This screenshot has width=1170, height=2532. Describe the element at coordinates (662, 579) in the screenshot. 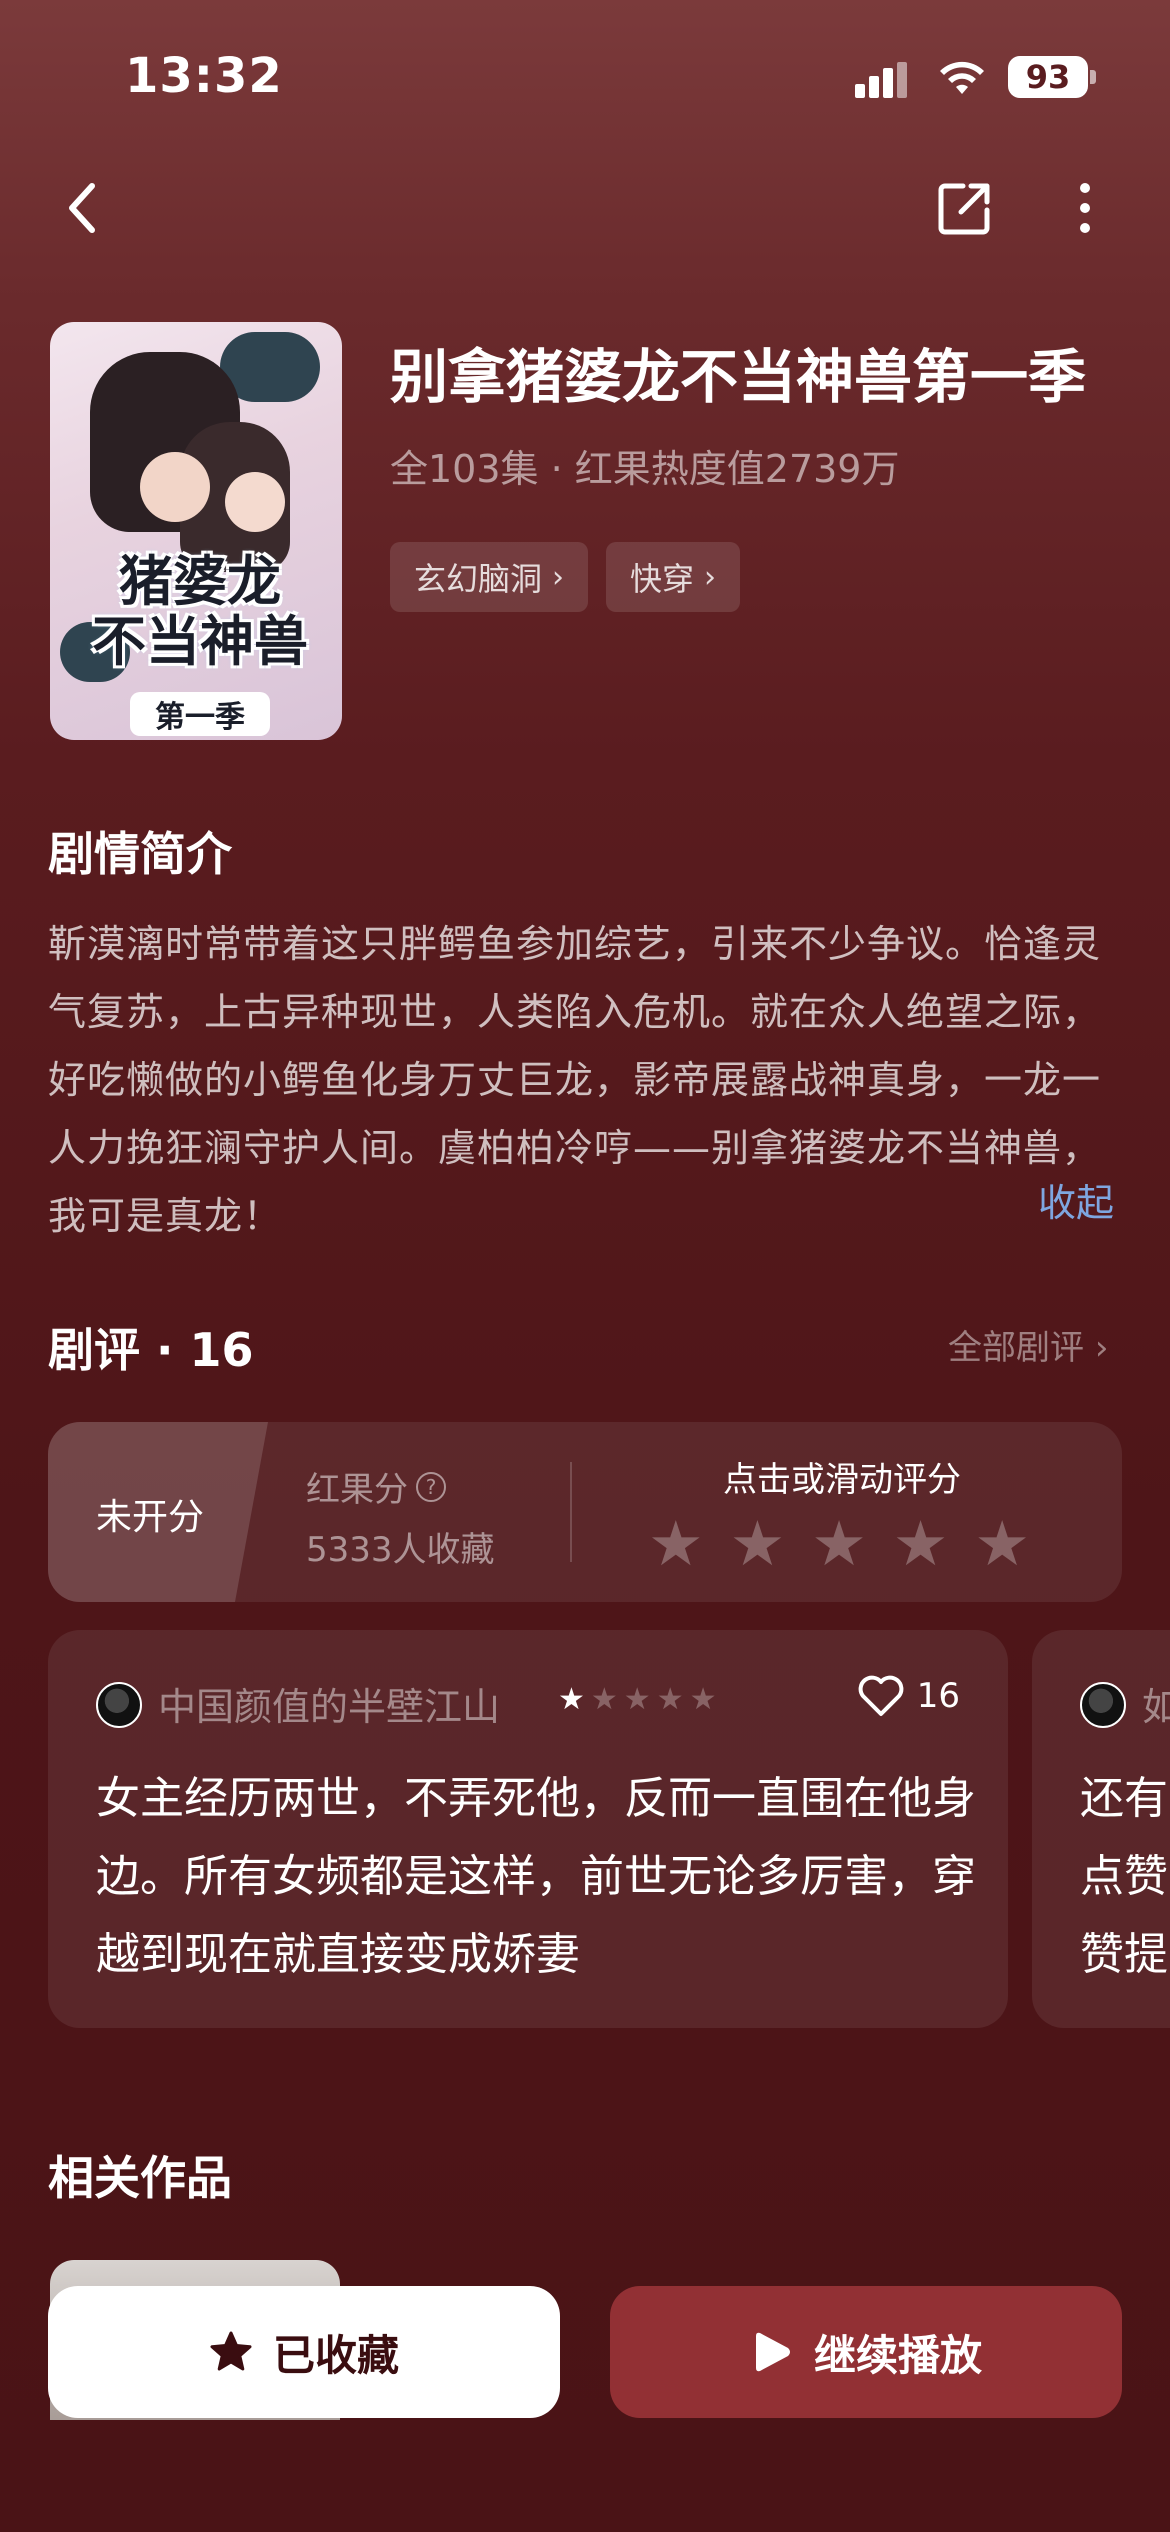

I see `tag-label: 快穿` at that location.